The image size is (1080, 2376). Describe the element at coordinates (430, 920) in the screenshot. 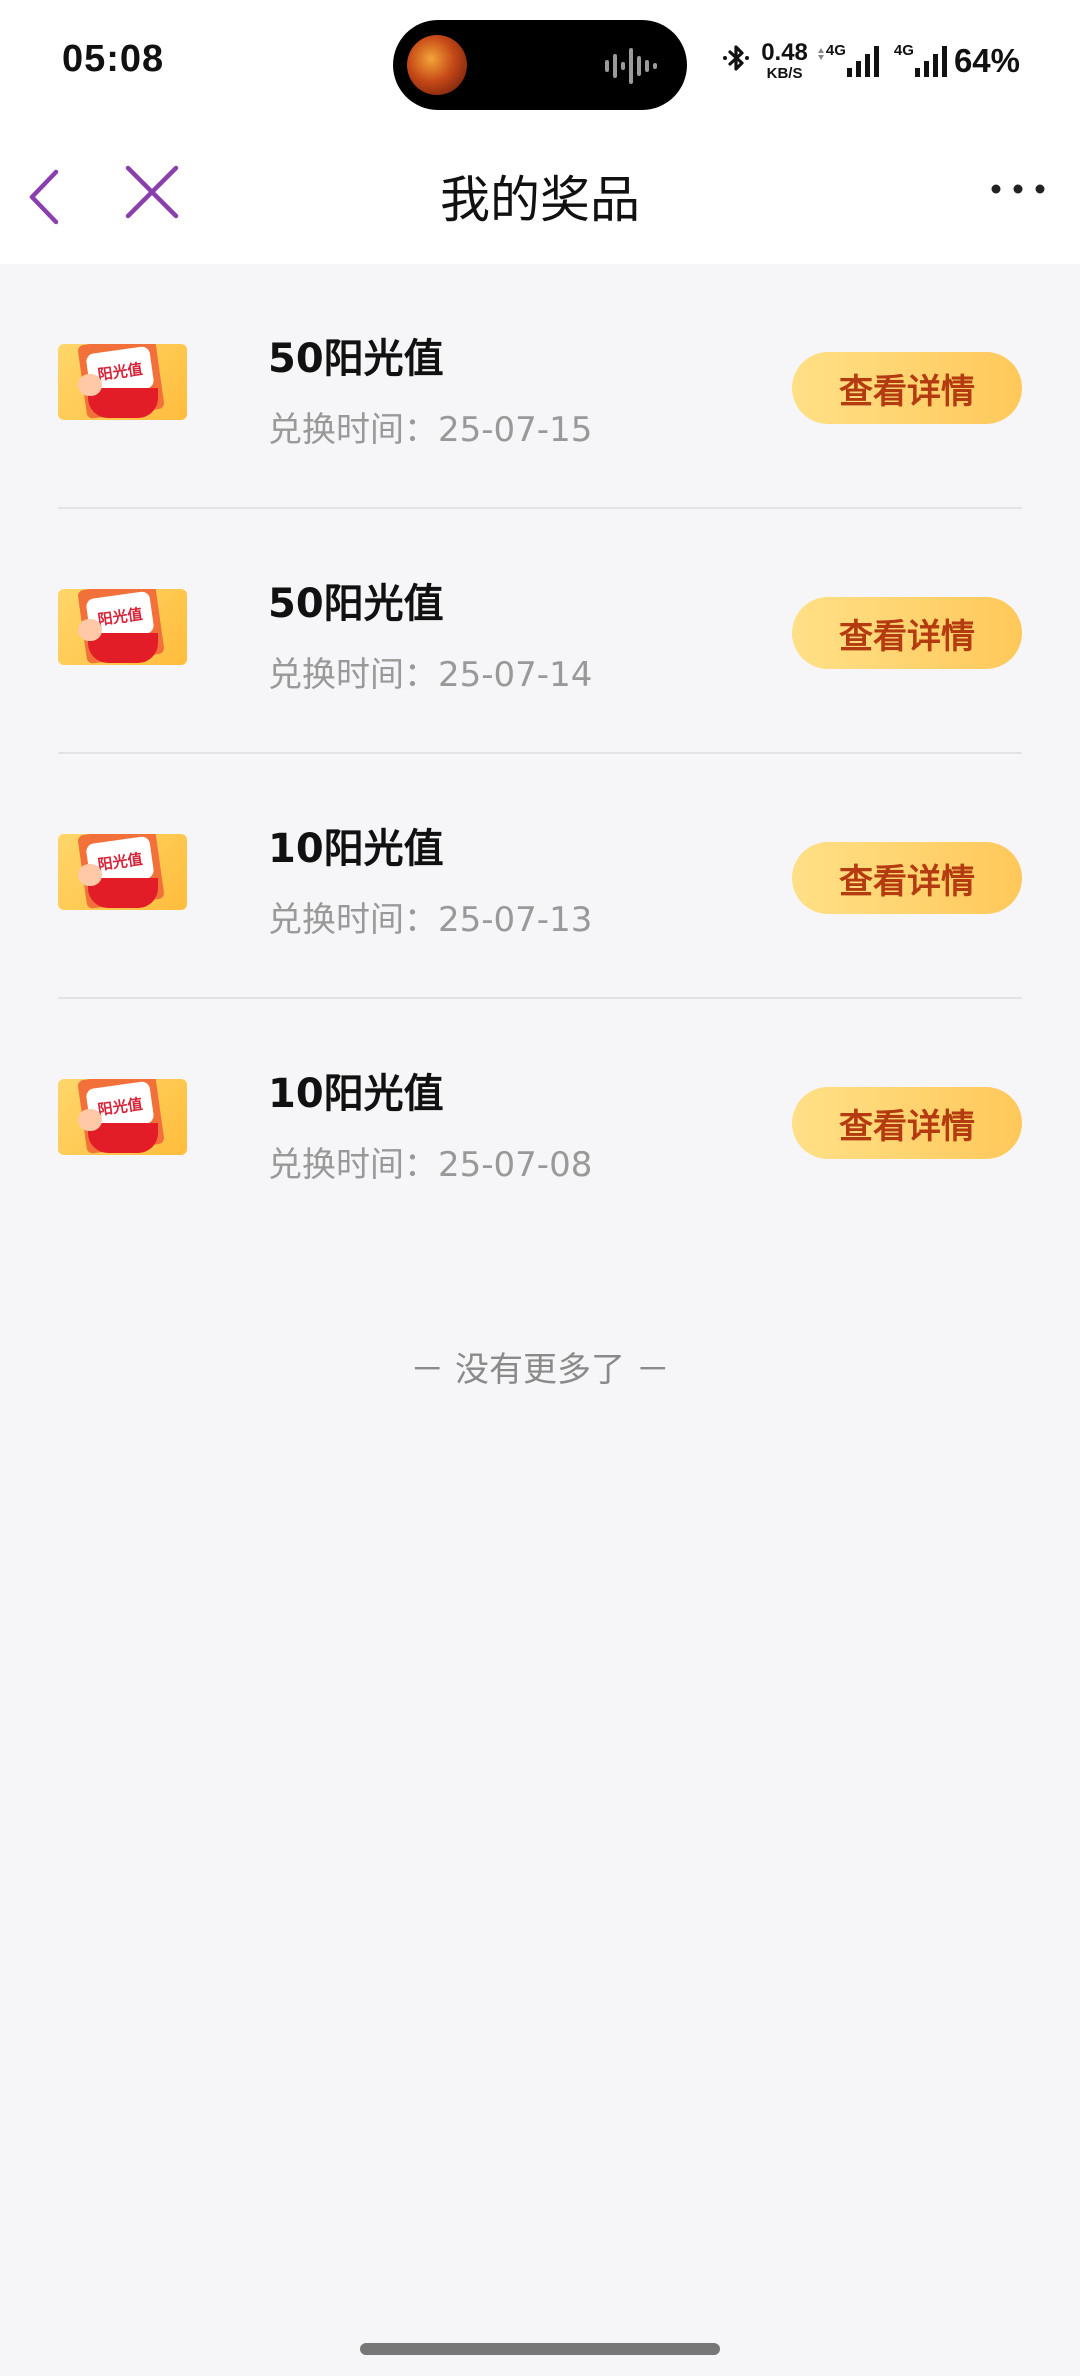

I see `prize-redeem-date: 兑换时间：25-07-13` at that location.